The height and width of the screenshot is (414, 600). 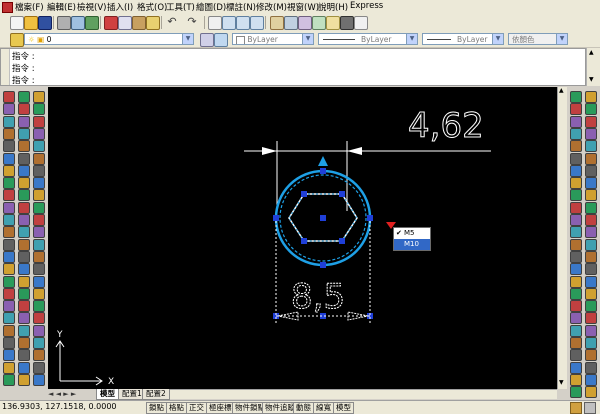 I want to click on status-model: 模型, so click(x=343, y=408).